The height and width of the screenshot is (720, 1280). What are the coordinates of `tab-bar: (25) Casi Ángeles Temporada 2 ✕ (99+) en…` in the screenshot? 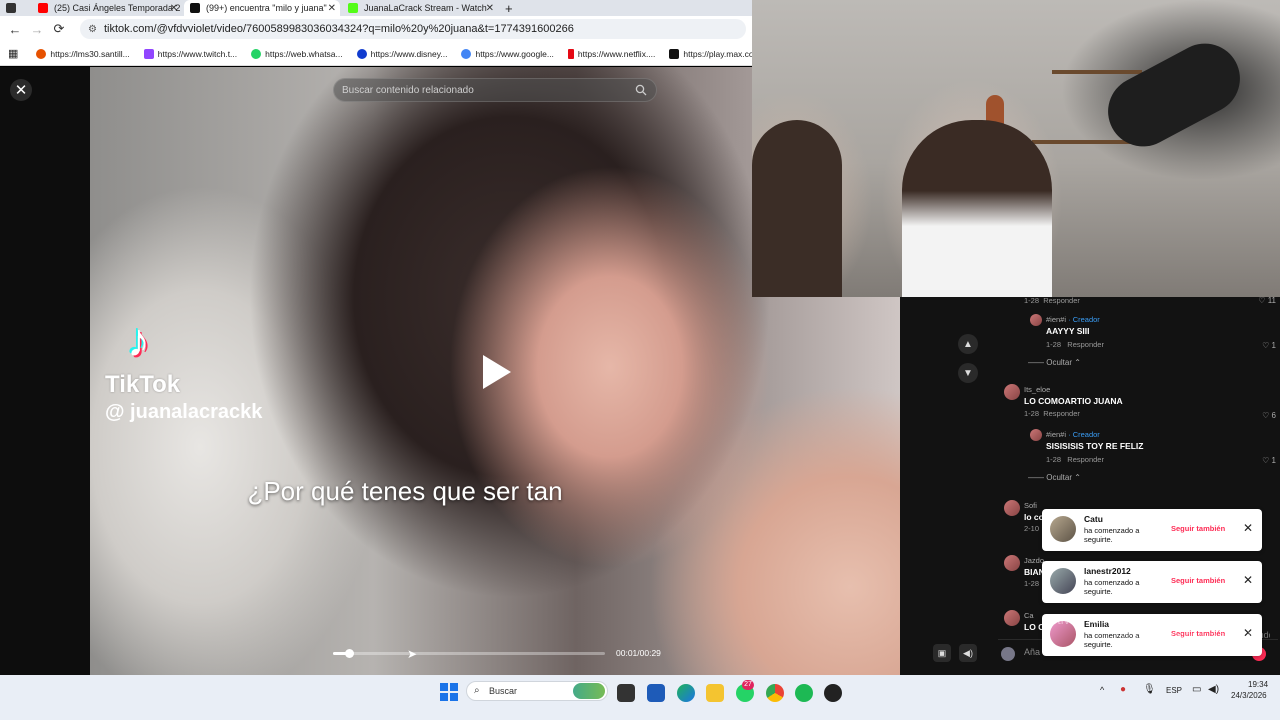 It's located at (376, 8).